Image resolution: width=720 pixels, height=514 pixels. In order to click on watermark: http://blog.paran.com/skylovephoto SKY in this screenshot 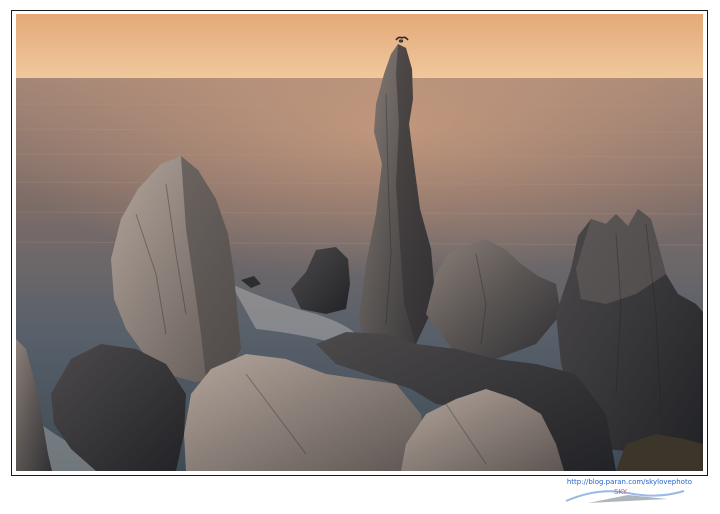, I will do `click(617, 493)`.